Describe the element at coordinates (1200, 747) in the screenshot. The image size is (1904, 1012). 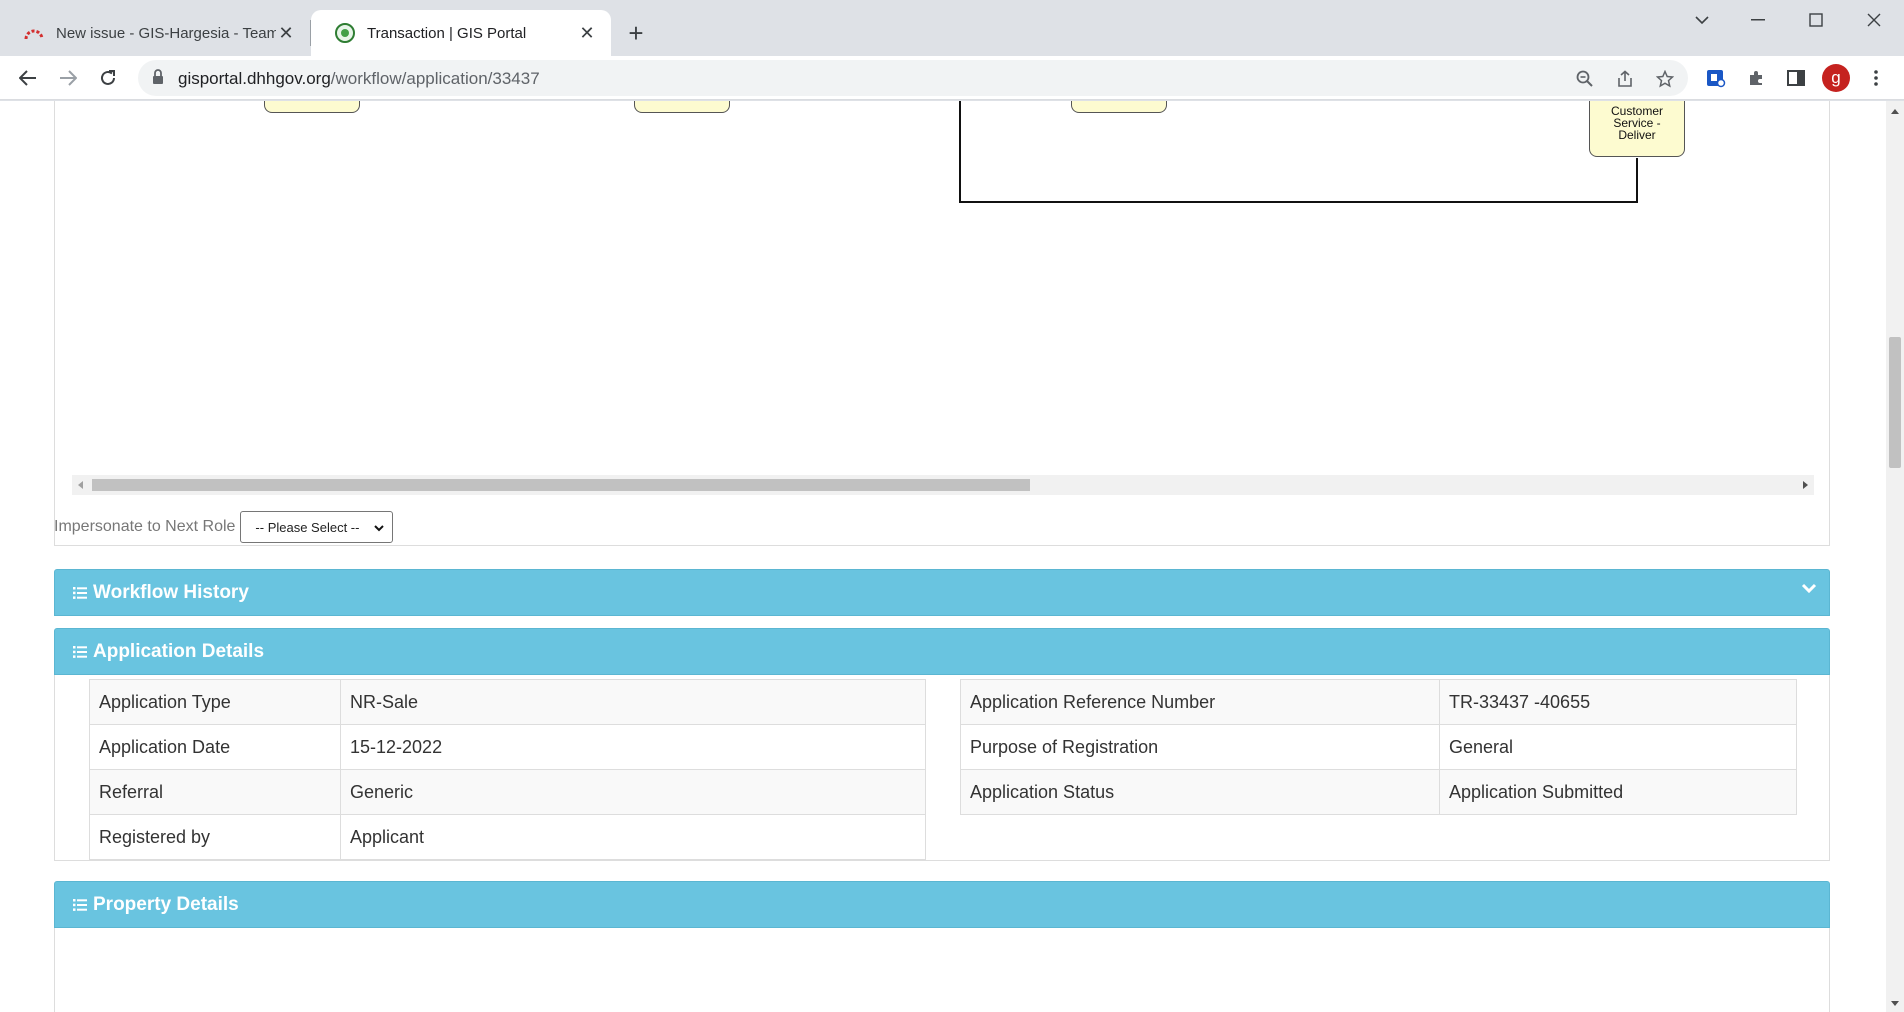
I see `detail-label: Purpose of Registration` at that location.